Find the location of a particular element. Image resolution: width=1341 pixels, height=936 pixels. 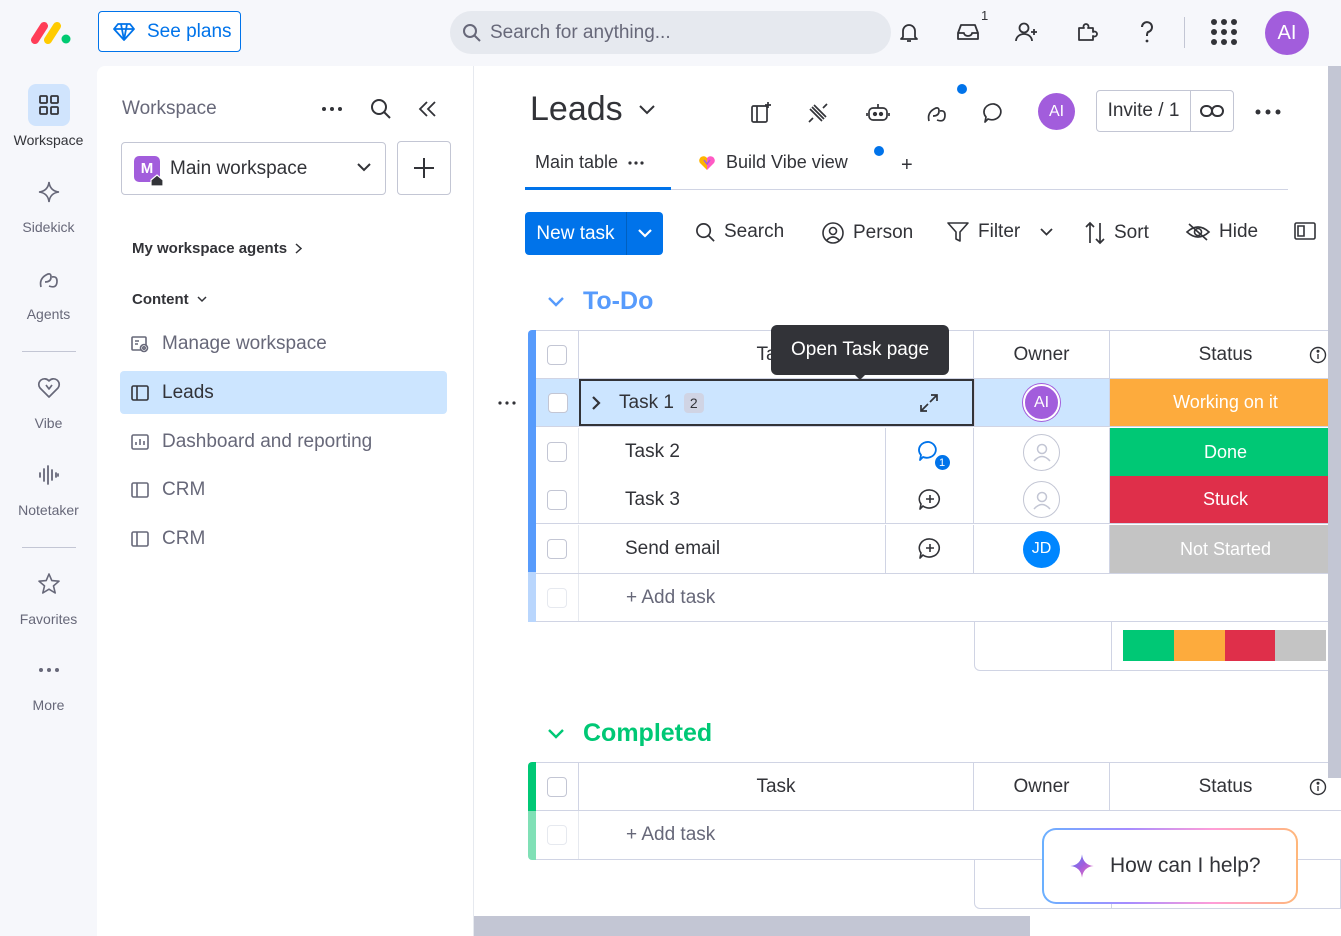

owner-cell: JD is located at coordinates (1042, 549).